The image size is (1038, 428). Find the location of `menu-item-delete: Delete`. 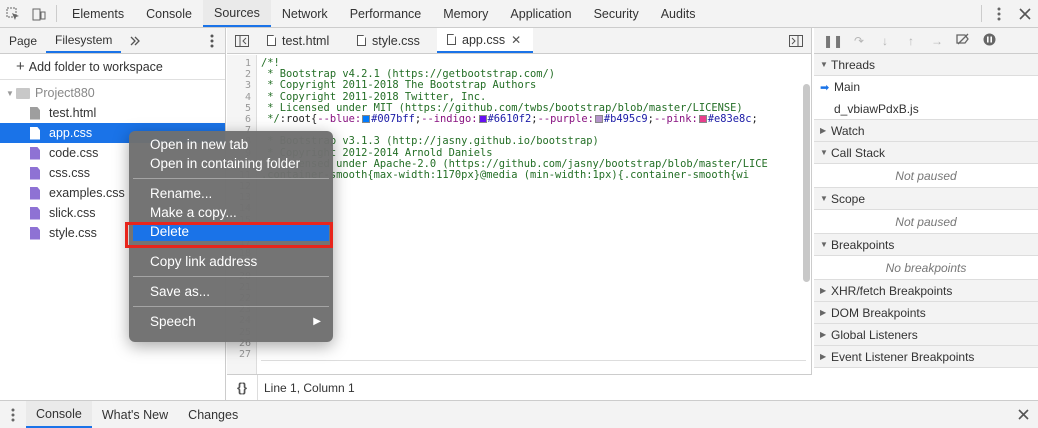

menu-item-delete: Delete is located at coordinates (231, 231).